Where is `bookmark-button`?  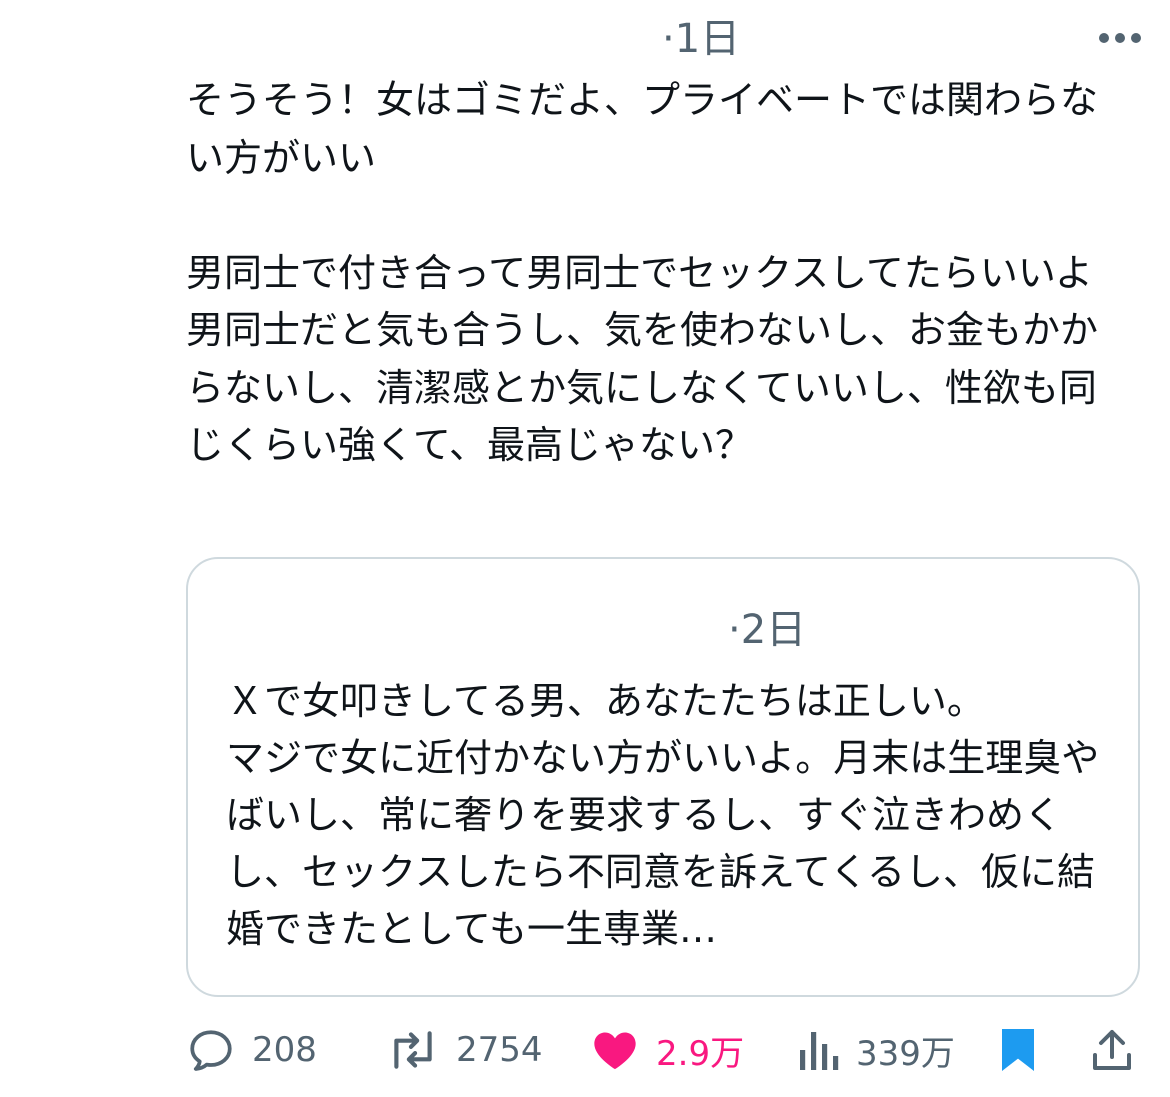 bookmark-button is located at coordinates (1018, 1050).